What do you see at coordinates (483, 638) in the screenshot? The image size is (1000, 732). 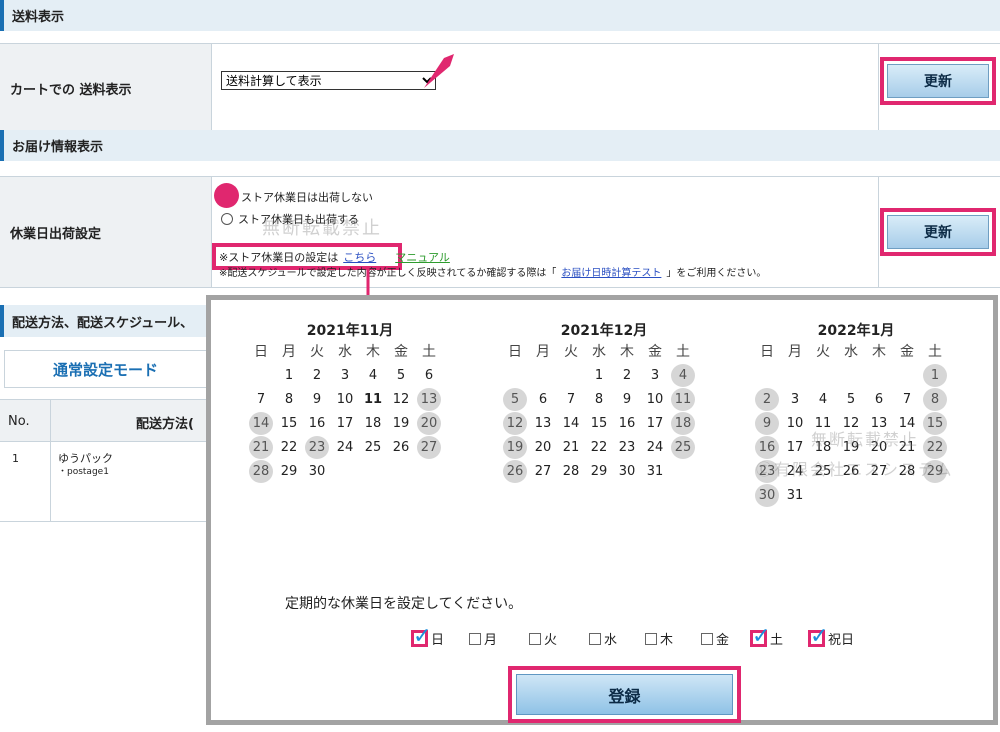 I see `weekday-checkbox: 月` at bounding box center [483, 638].